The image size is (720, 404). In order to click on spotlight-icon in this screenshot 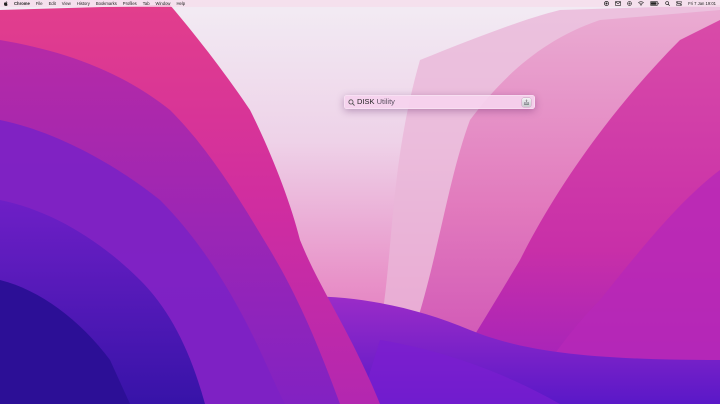, I will do `click(629, 3)`.